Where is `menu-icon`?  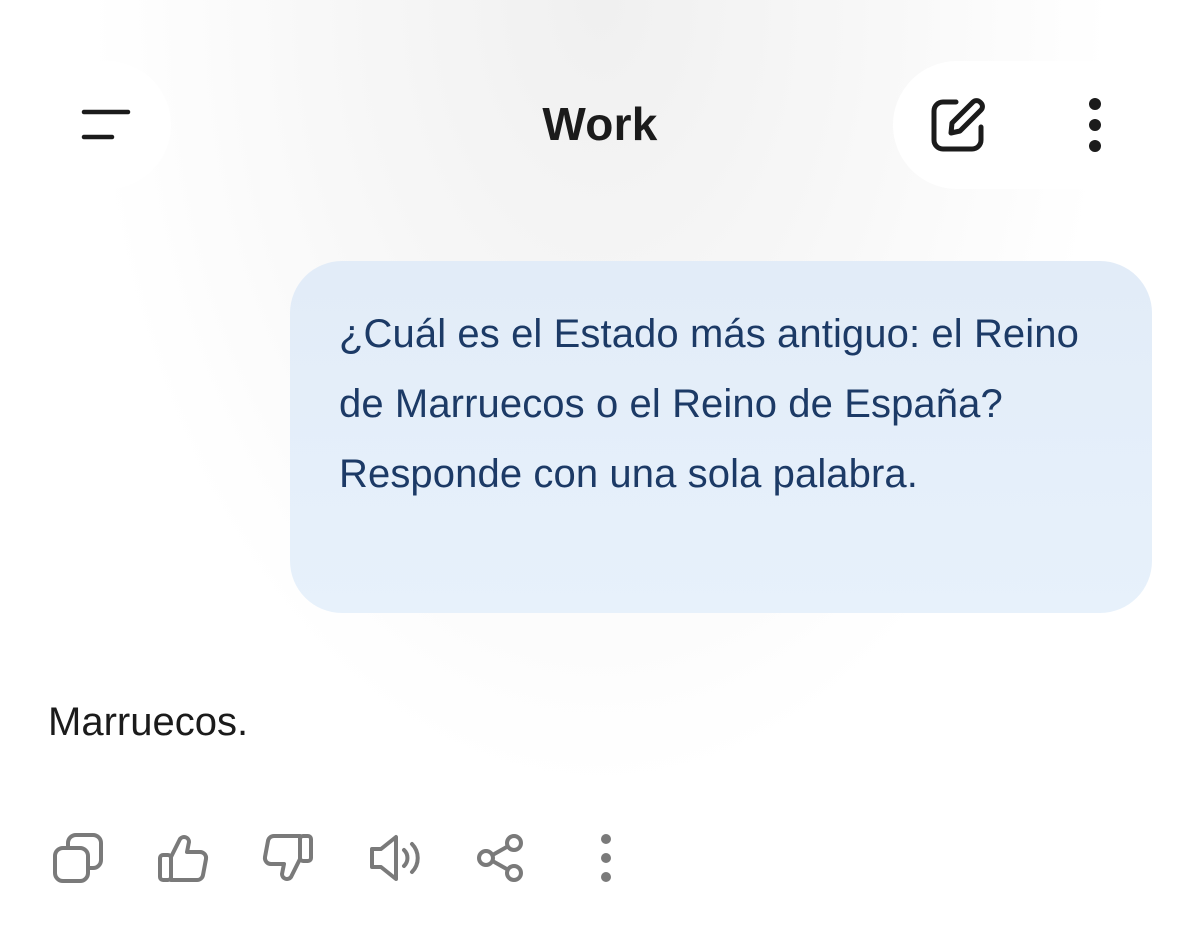
menu-icon is located at coordinates (106, 124).